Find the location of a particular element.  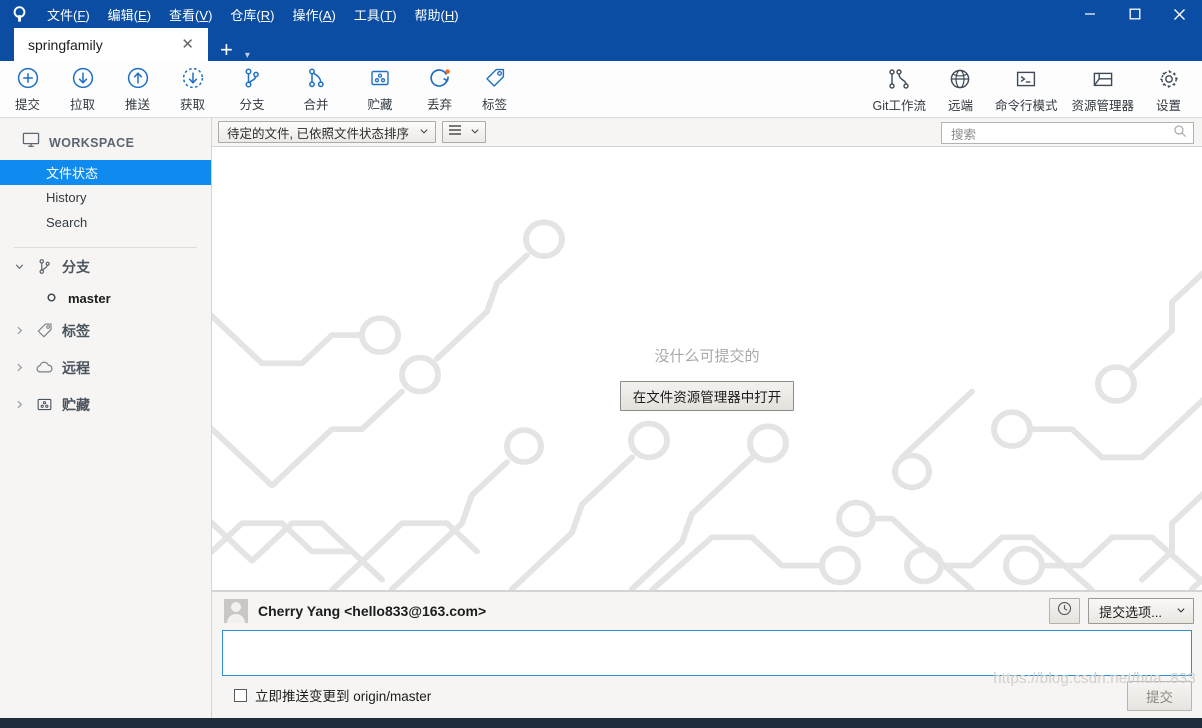

menu-file-mnemonic: F is located at coordinates (81, 15).